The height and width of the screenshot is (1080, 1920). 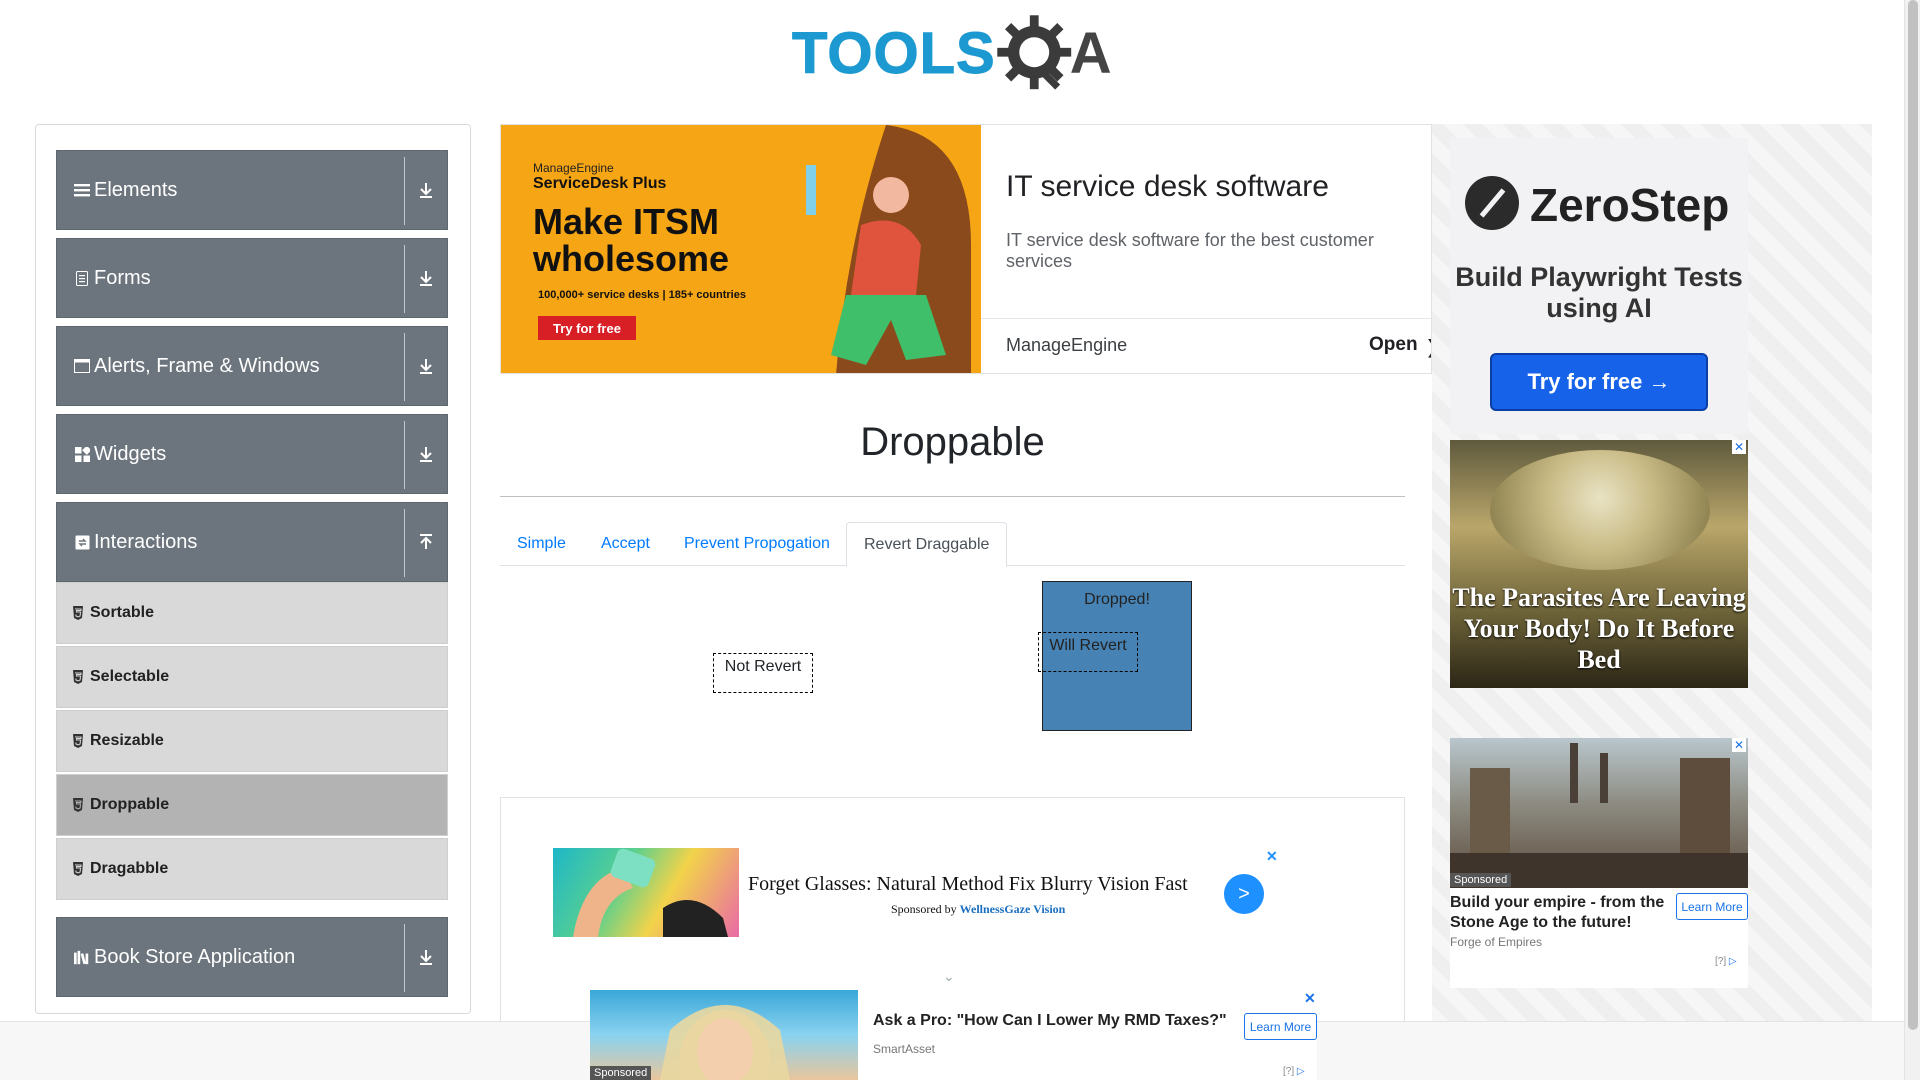 I want to click on ad-open-button: Open, so click(x=1393, y=345).